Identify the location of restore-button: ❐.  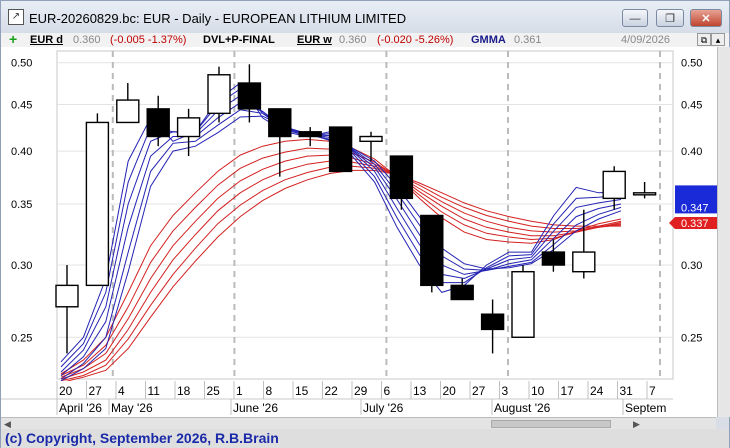
(670, 18).